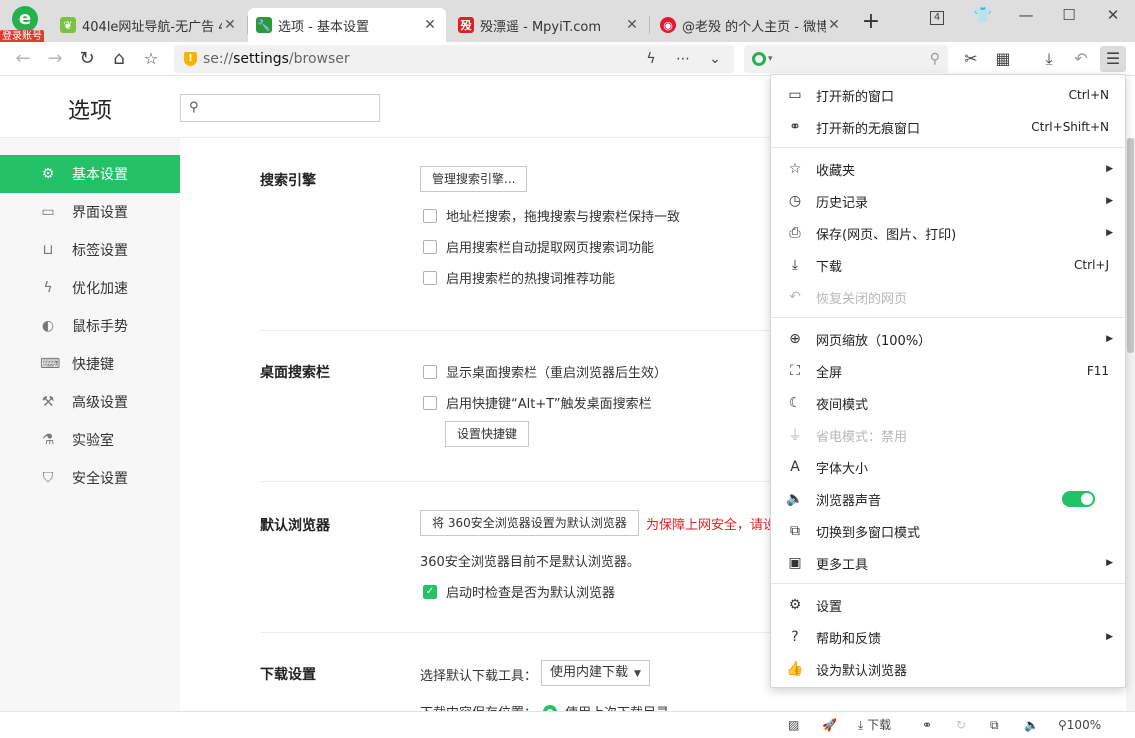 The height and width of the screenshot is (738, 1135). Describe the element at coordinates (466, 25) in the screenshot. I see `mpyit-icon: 殁` at that location.